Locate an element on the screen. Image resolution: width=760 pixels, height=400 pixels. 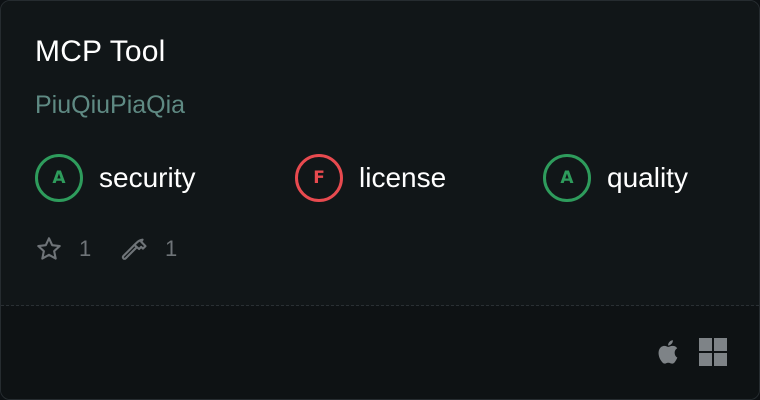
grade-license: F license is located at coordinates (370, 178).